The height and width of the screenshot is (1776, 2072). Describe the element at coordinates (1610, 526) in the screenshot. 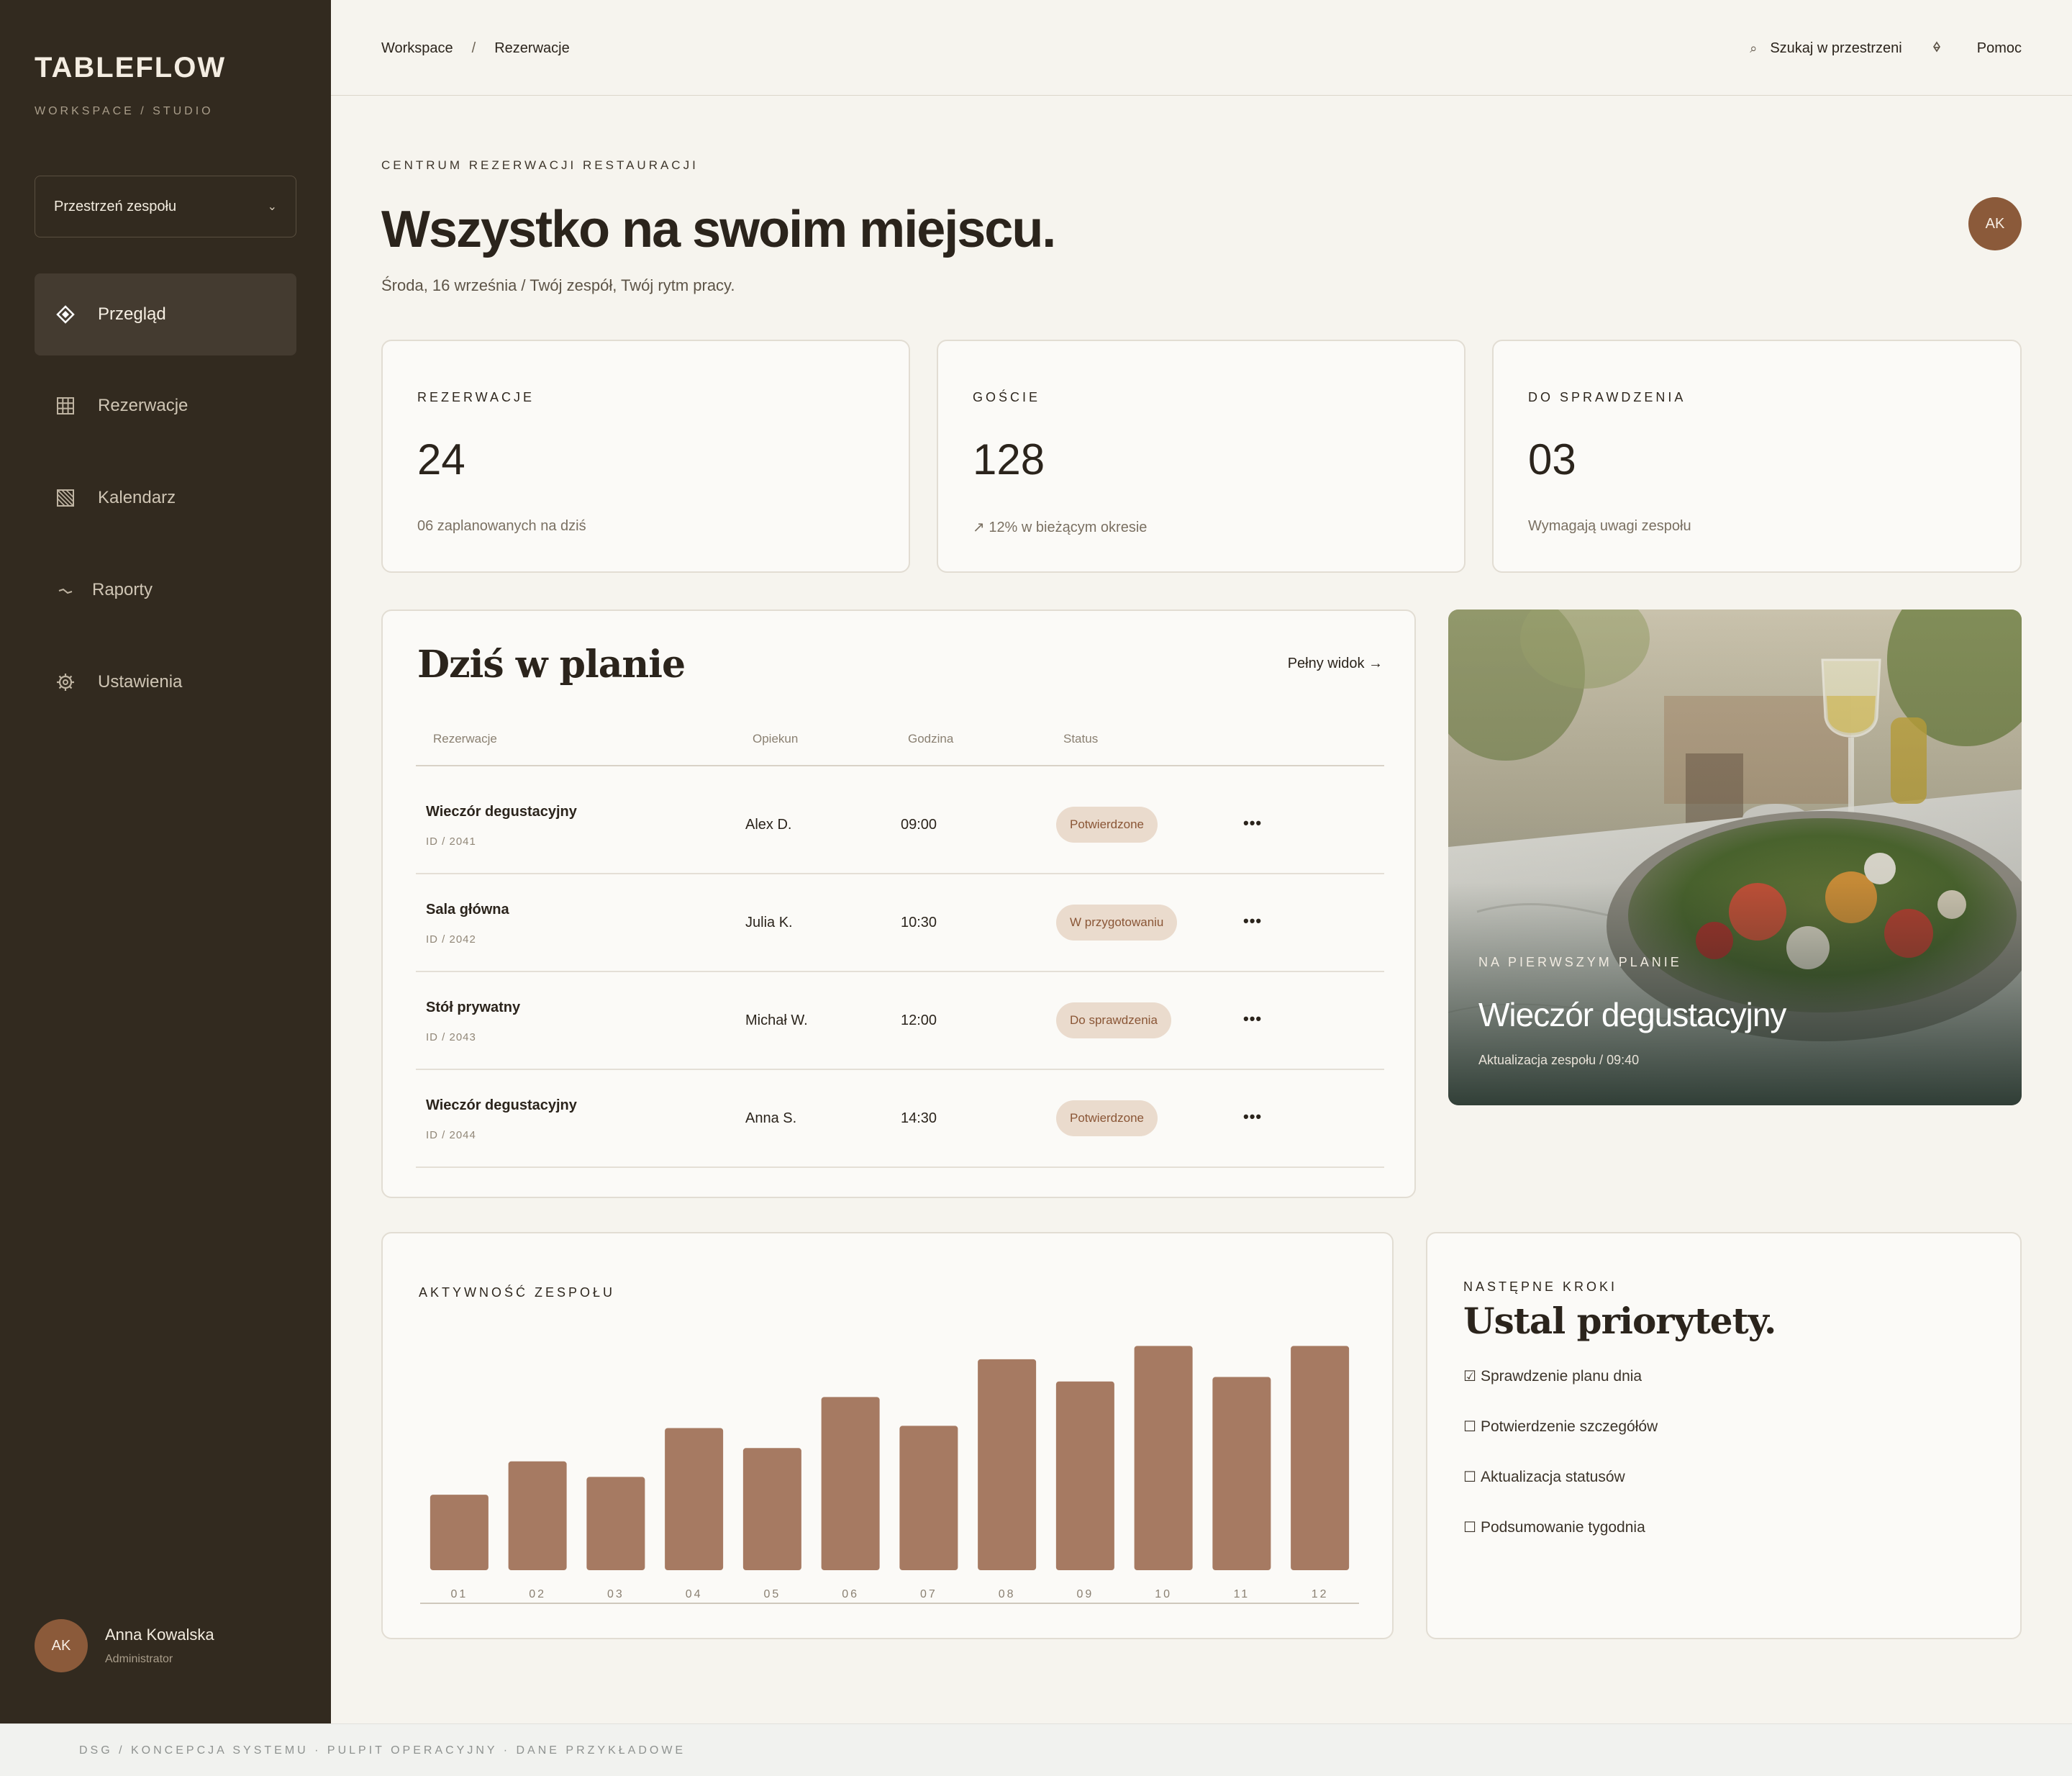

I see `stat-note: Wymagają uwagi zespołu` at that location.